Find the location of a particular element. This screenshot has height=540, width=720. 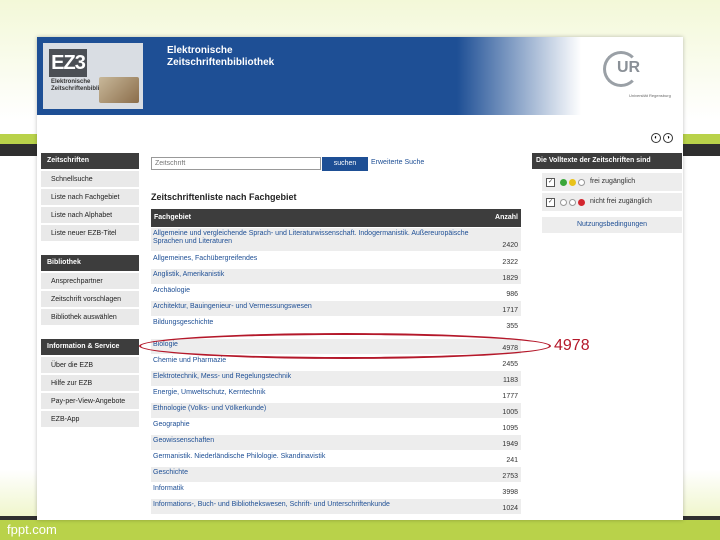

university-logo-text: UR is located at coordinates (629, 67).